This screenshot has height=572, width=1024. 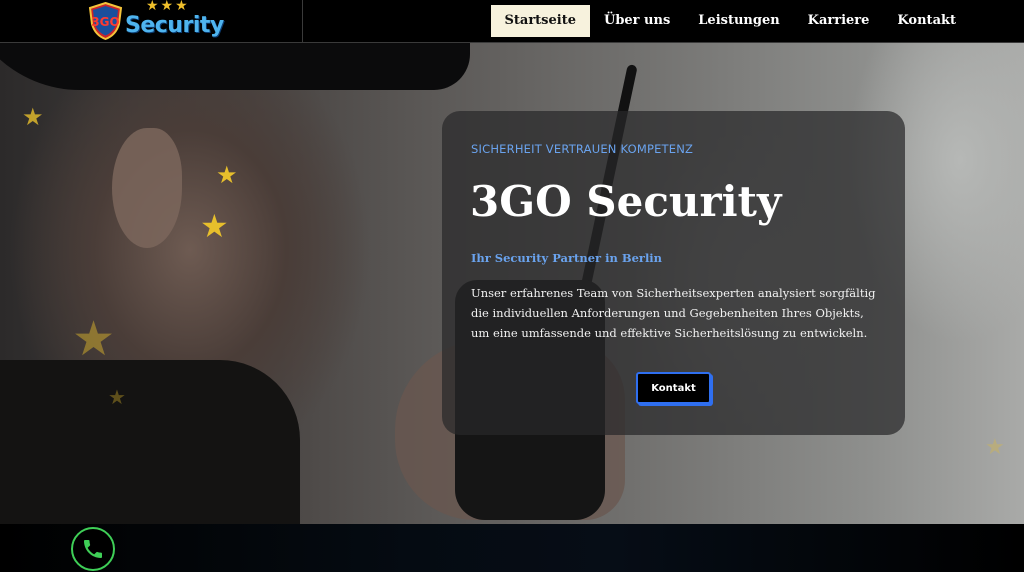 I want to click on logo-badge-text: 3GO, so click(x=105, y=22).